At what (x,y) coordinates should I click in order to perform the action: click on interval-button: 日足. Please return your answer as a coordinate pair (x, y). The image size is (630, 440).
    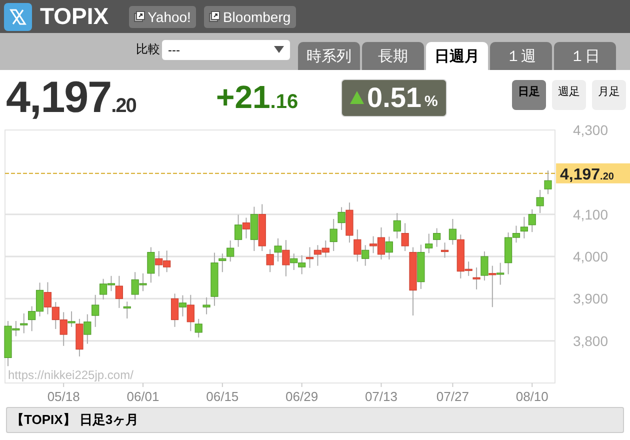
    Looking at the image, I should click on (529, 95).